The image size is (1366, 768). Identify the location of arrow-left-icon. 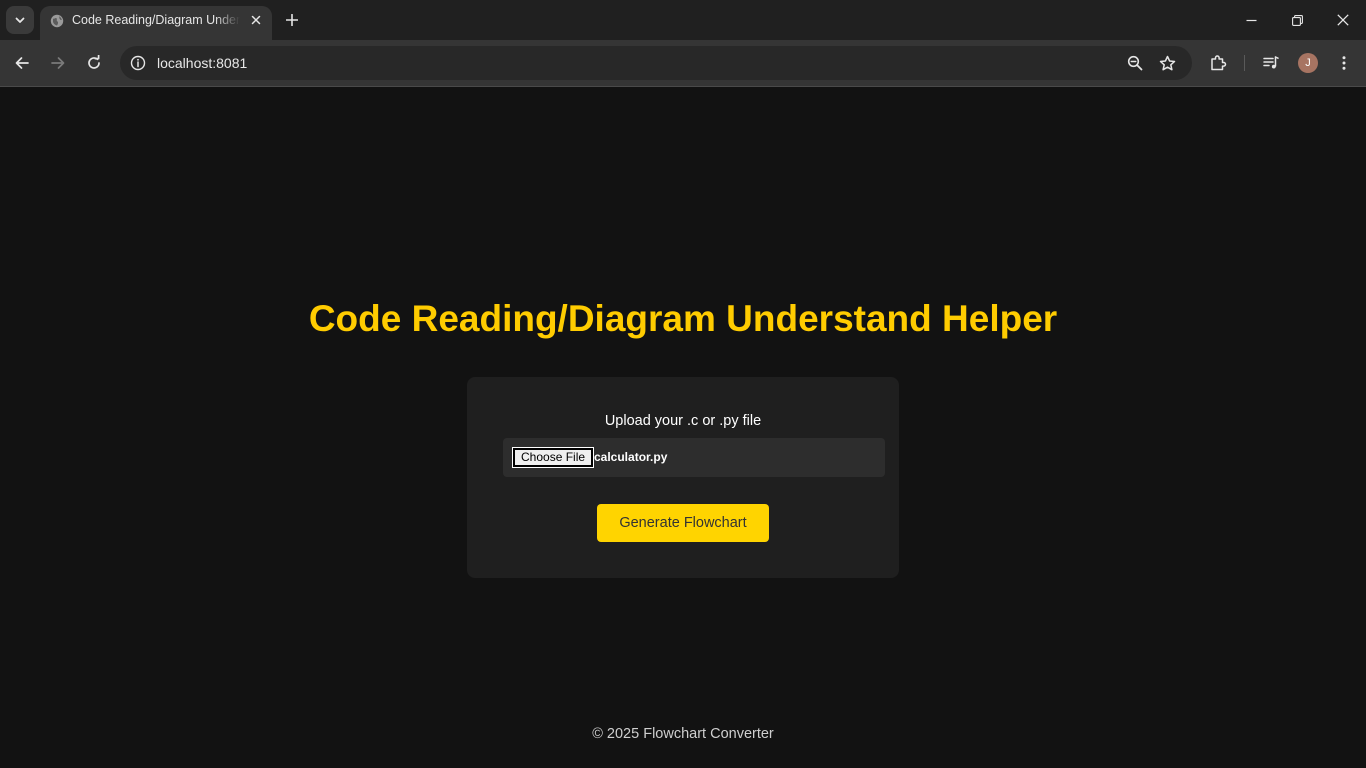
(22, 63).